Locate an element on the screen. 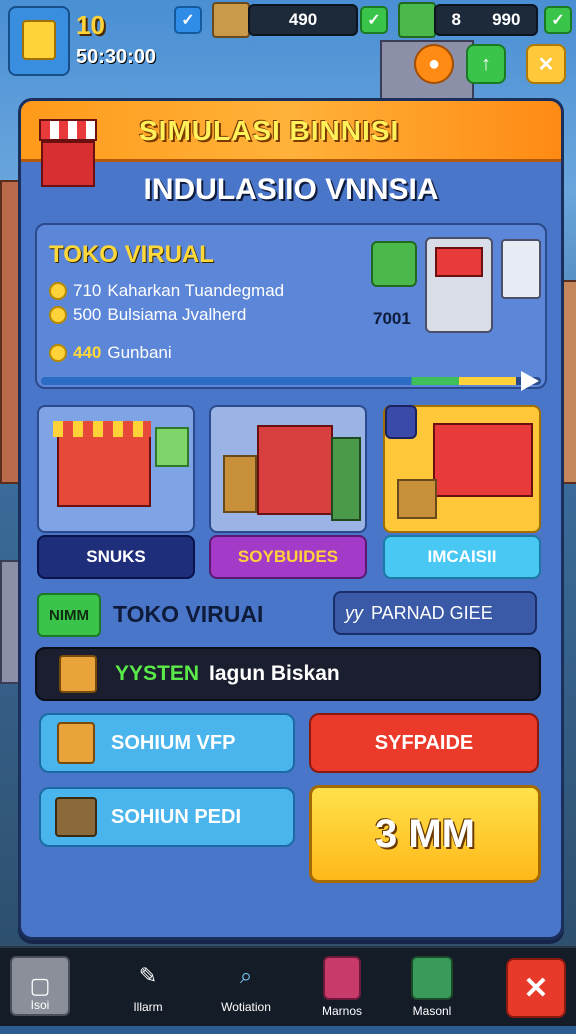 The image size is (576, 1034). shop-icon is located at coordinates (39, 40).